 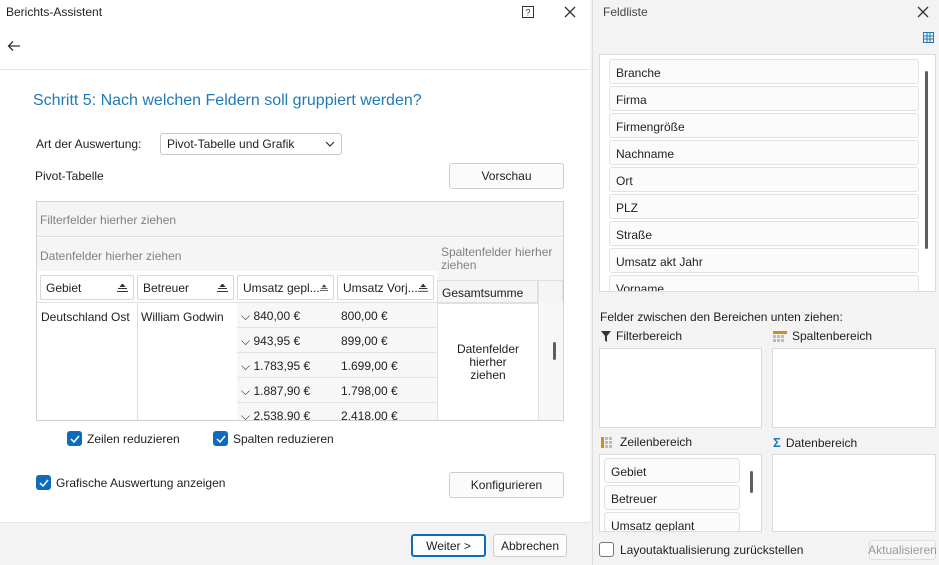 I want to click on field-list-scrollbar-thumb, so click(x=926, y=160).